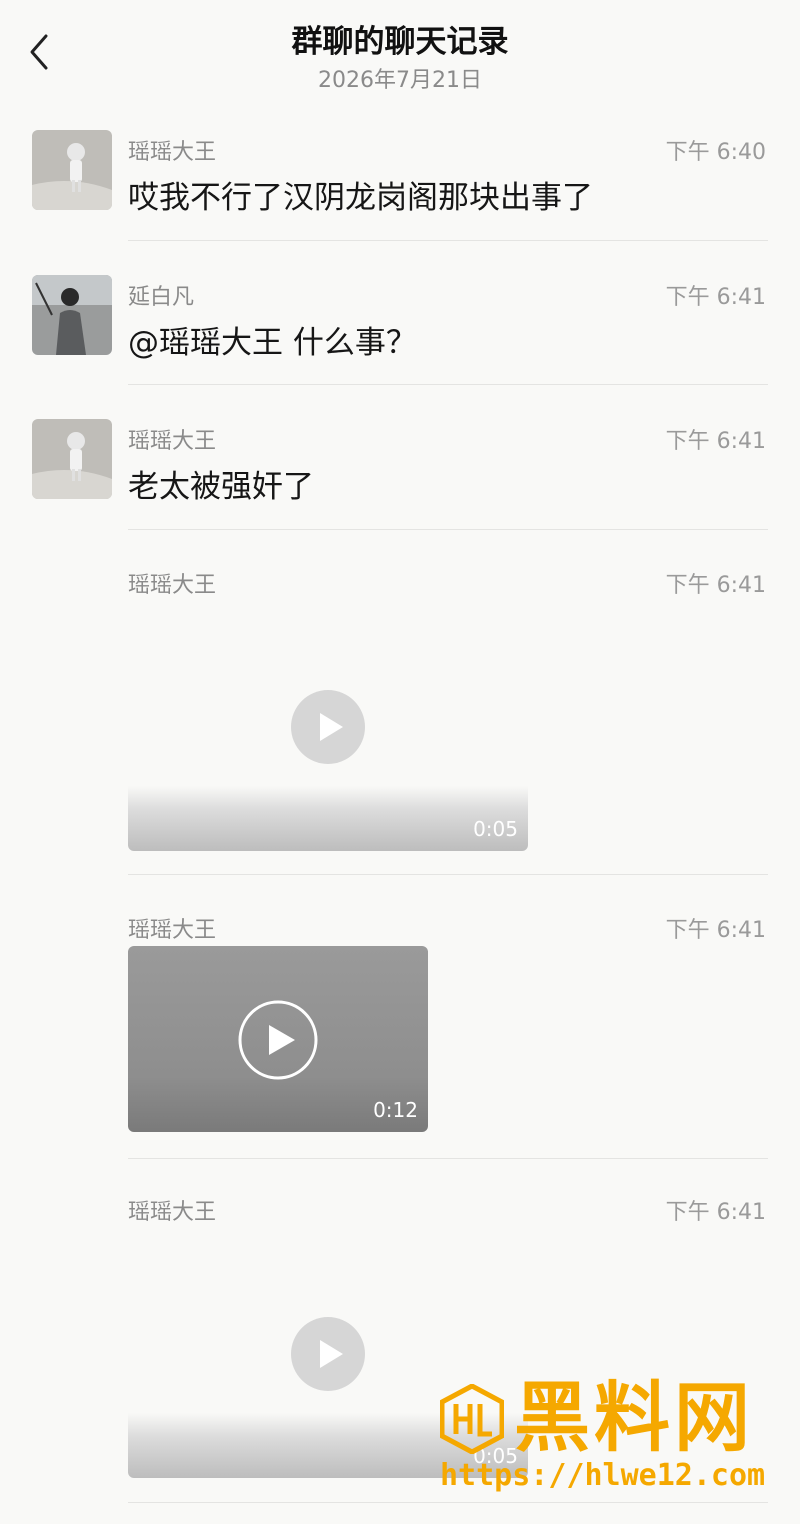 This screenshot has height=1524, width=800. I want to click on message-text: @瑶瑶大王 什么事？, so click(272, 343).